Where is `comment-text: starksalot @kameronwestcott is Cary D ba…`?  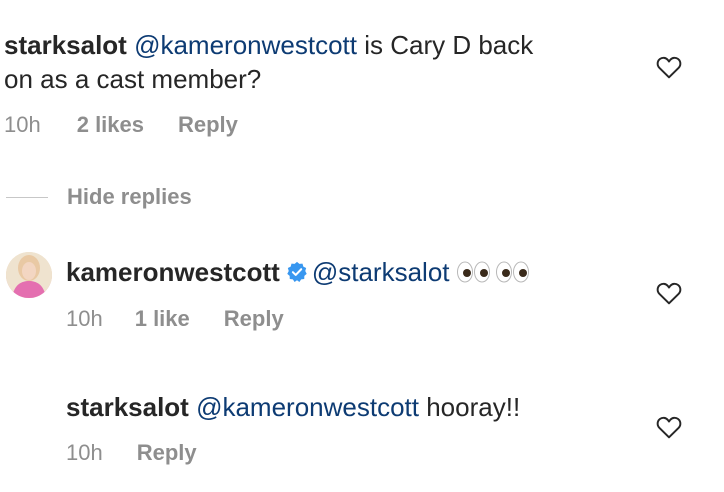
comment-text: starksalot @kameronwestcott is Cary D ba… is located at coordinates (314, 62).